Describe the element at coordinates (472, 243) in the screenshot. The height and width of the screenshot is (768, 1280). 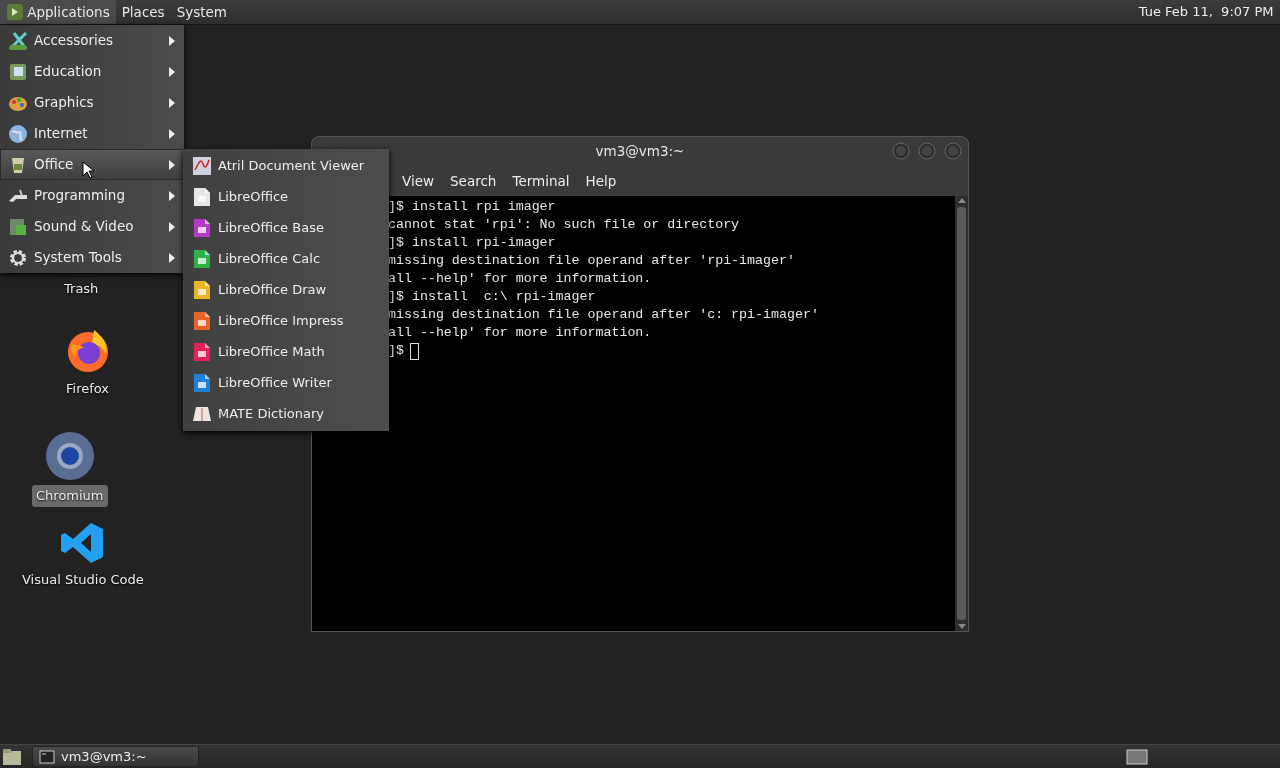
I see `terminal-line: ]$ install rpi-imager` at that location.